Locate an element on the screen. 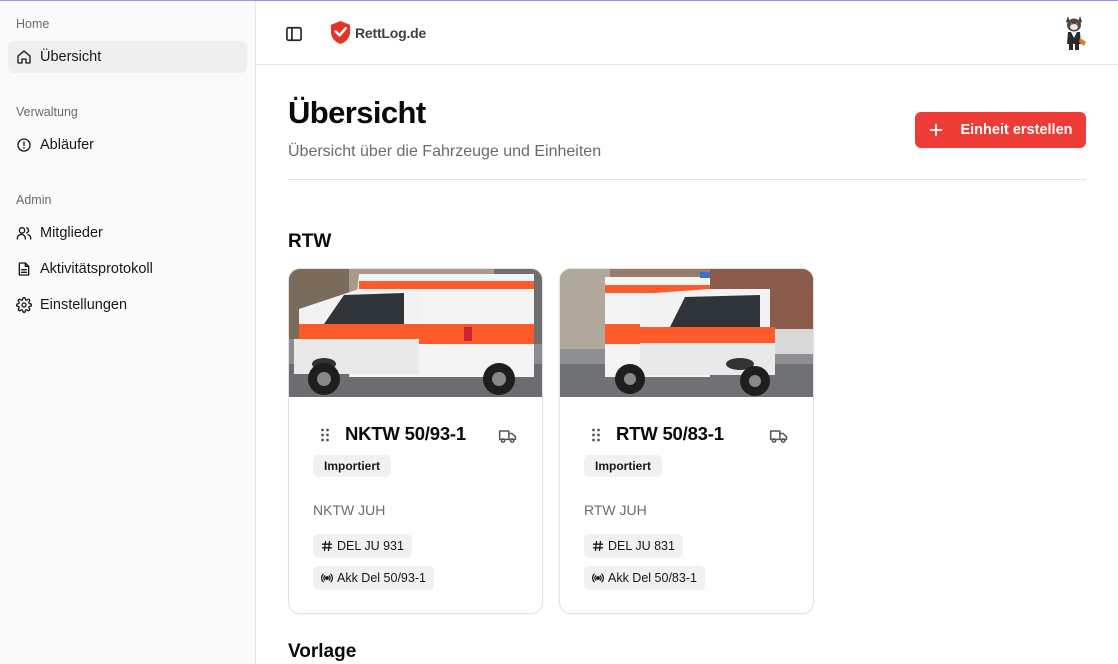  brand-name: RettLog.de is located at coordinates (391, 32).